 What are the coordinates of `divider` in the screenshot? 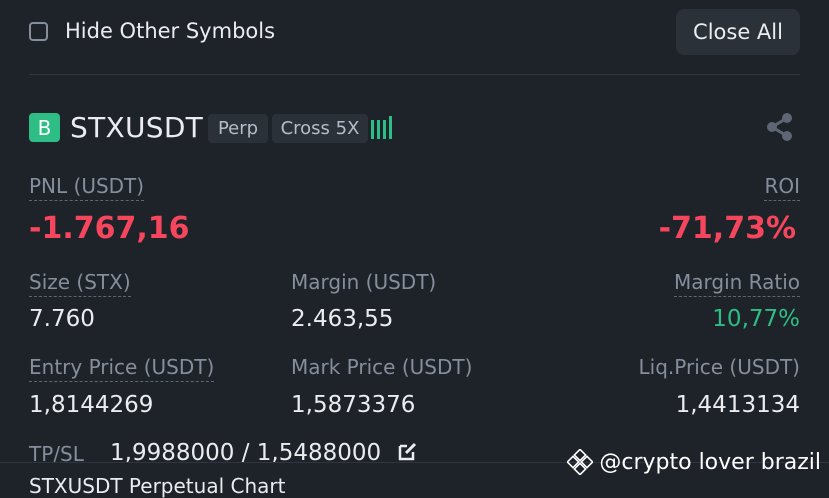 It's located at (414, 74).